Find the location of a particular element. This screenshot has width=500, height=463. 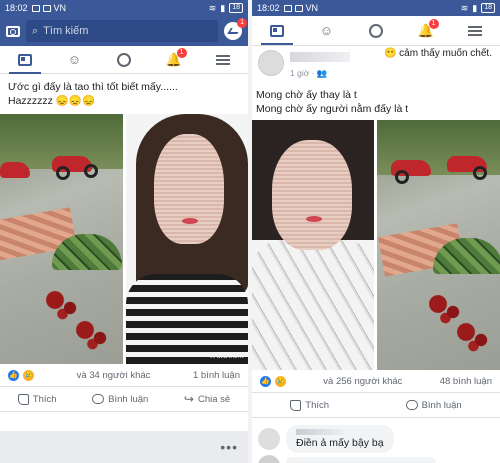

comment: Điền ả mấy bậy bạ is located at coordinates (326, 439).